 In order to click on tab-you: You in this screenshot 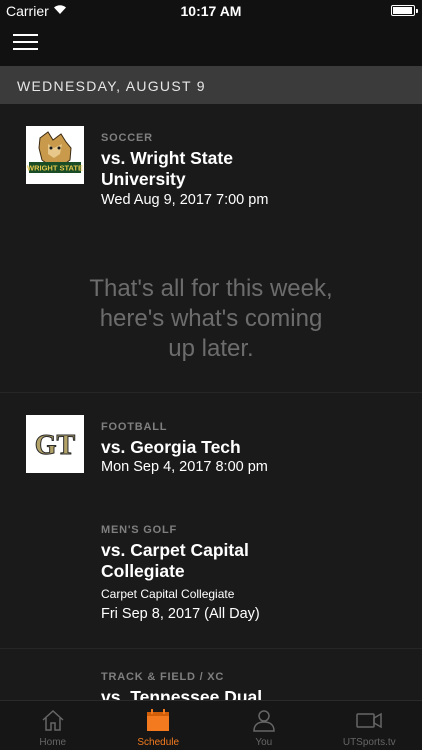, I will do `click(264, 725)`.